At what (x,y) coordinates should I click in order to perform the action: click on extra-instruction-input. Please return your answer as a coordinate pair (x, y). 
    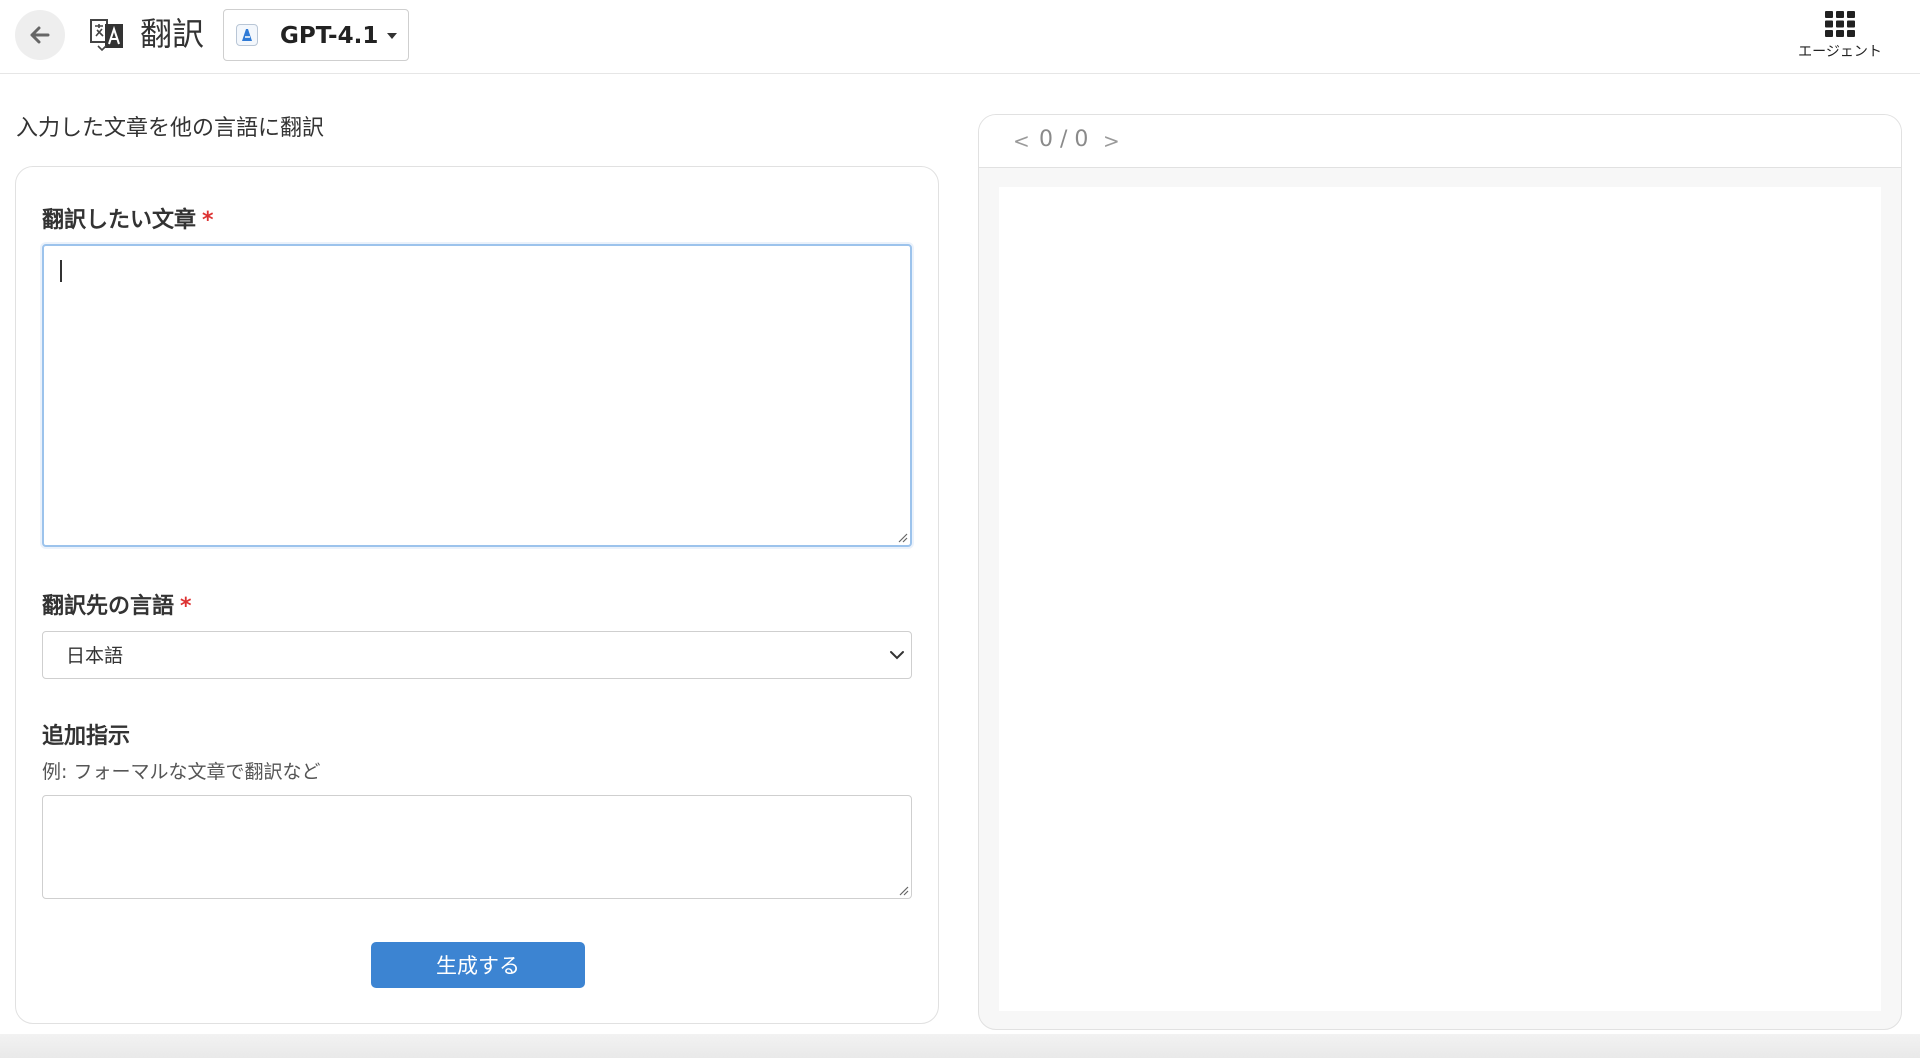
    Looking at the image, I should click on (477, 847).